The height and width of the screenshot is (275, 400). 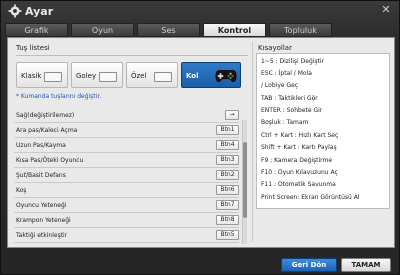 I want to click on shortcut-line: Shift + Kart : Kartı Paylaş, so click(x=299, y=147).